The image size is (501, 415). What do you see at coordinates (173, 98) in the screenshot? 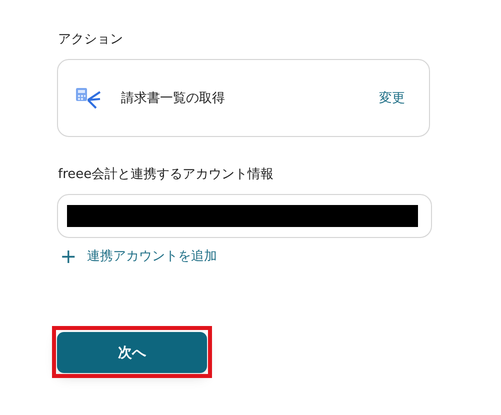
I see `action-title: 請求書一覧の取得` at bounding box center [173, 98].